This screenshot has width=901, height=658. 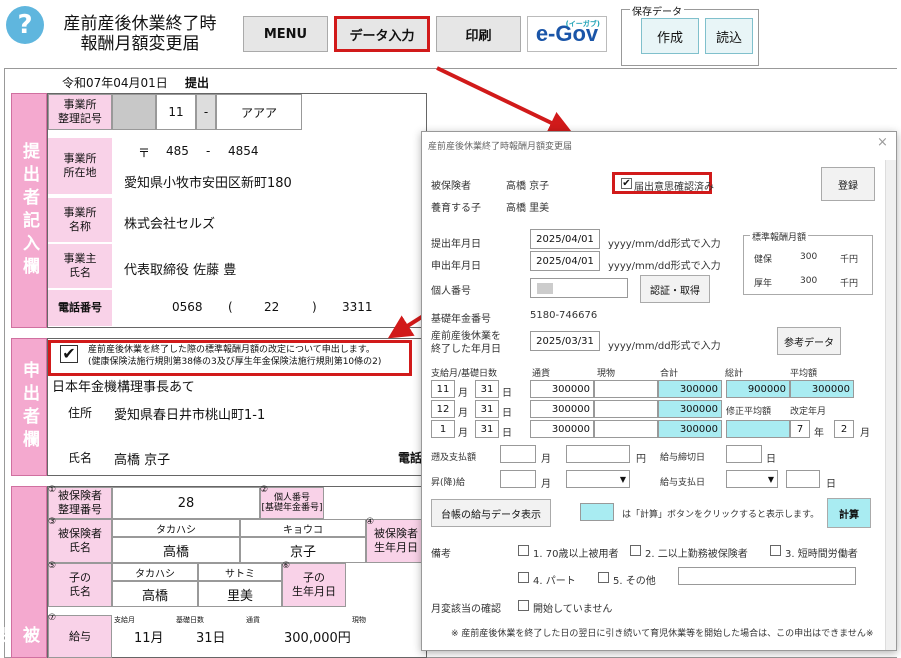 I want to click on child-name-value: 高橋 里美, so click(x=528, y=208).